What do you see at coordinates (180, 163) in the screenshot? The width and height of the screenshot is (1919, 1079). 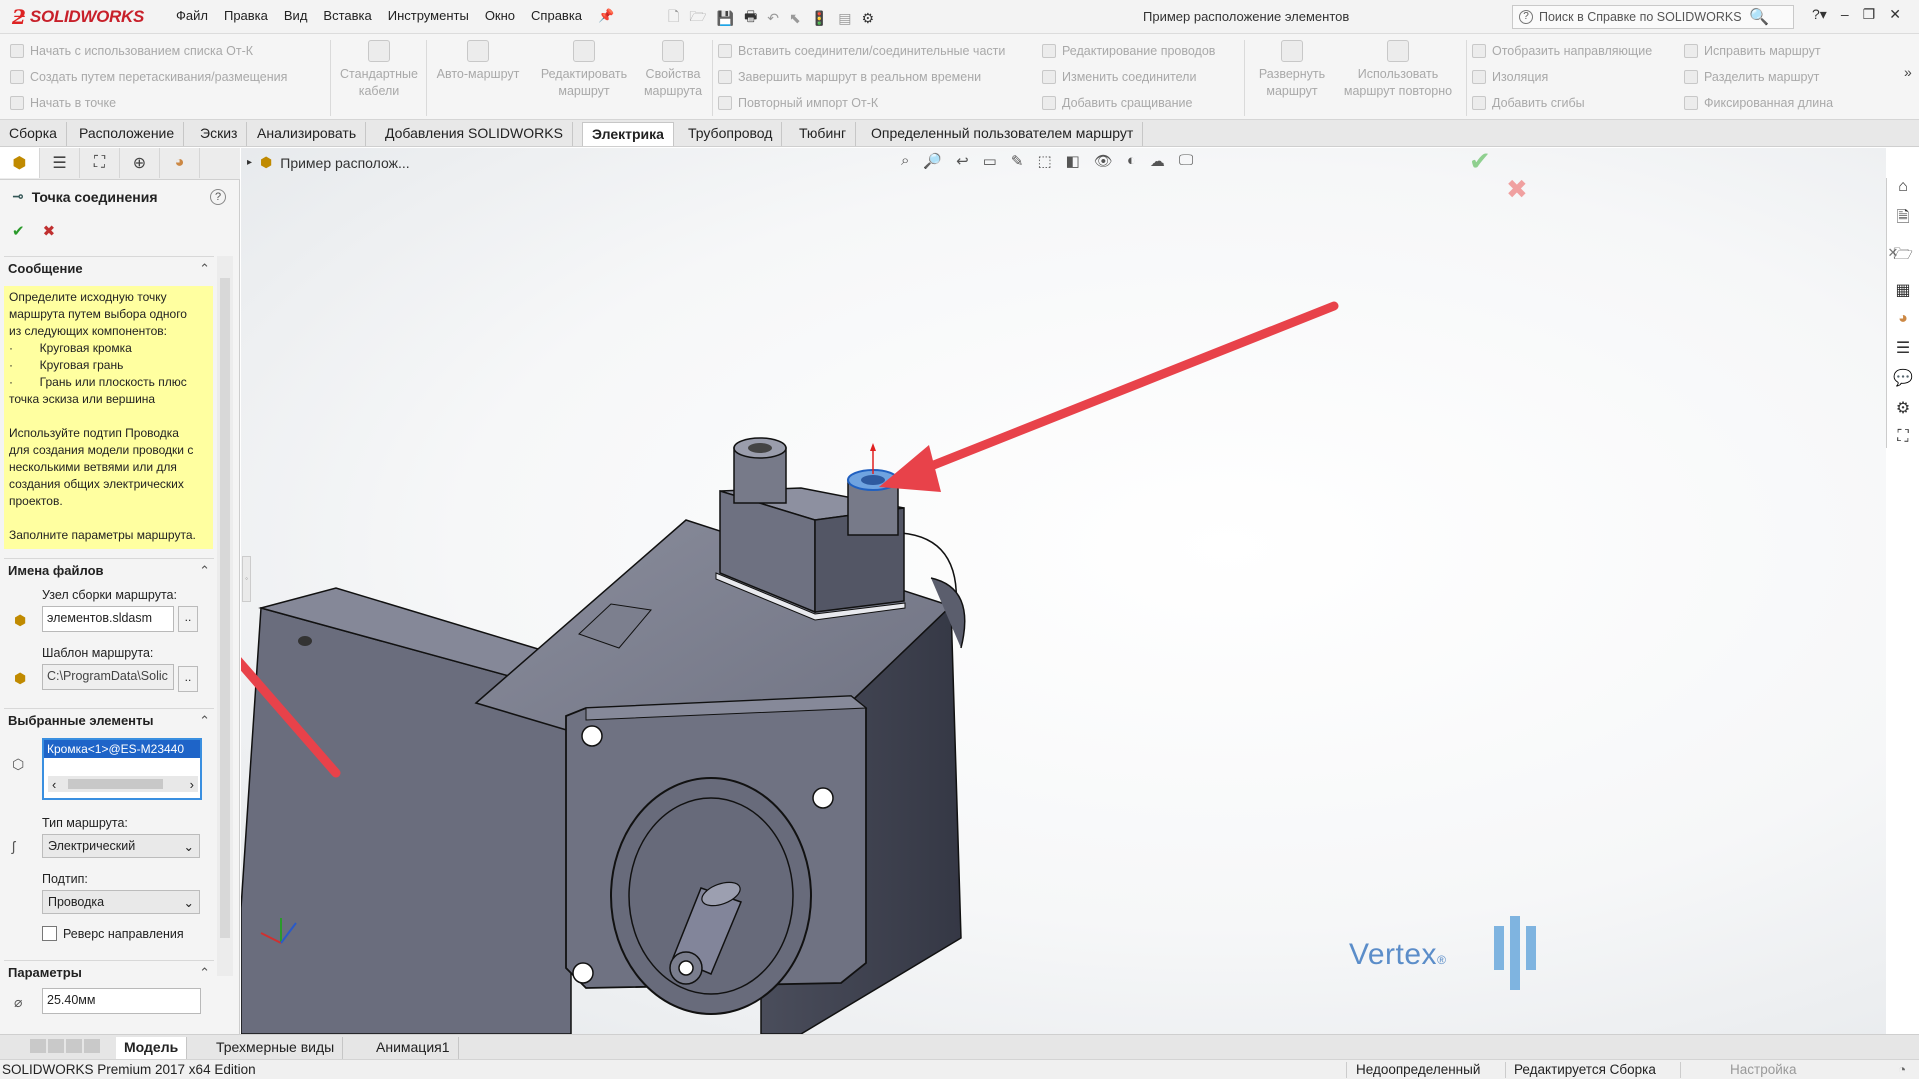 I see `display-manager-tab-icon: ◕` at bounding box center [180, 163].